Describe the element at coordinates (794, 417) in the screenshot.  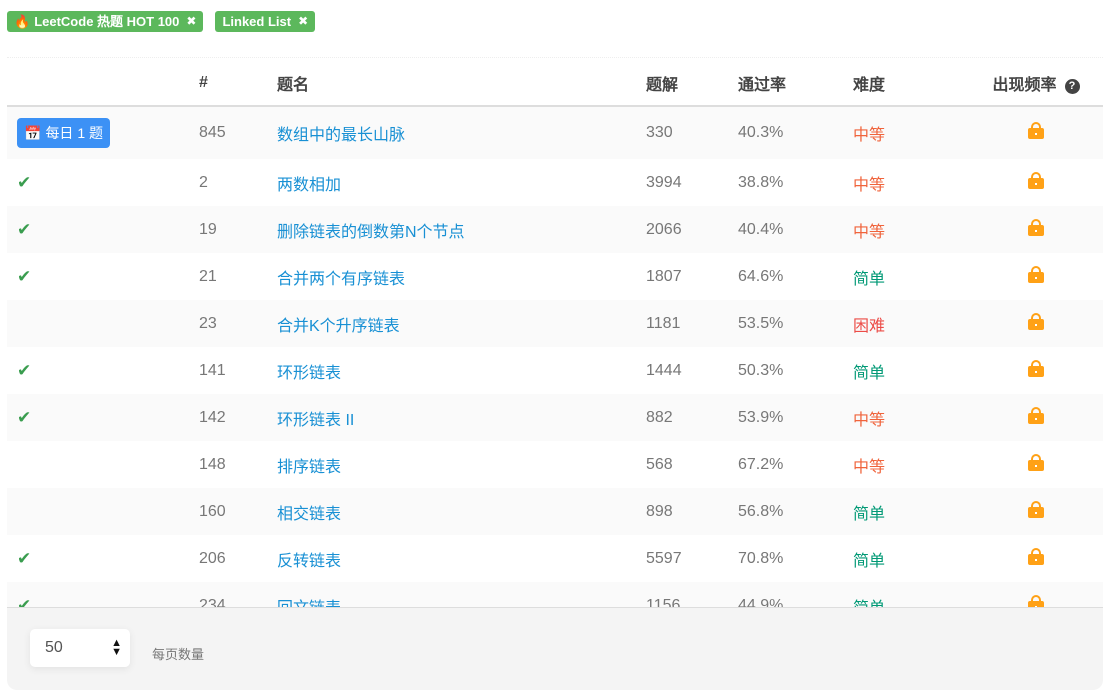
I see `acceptance-rate: 53.9%` at that location.